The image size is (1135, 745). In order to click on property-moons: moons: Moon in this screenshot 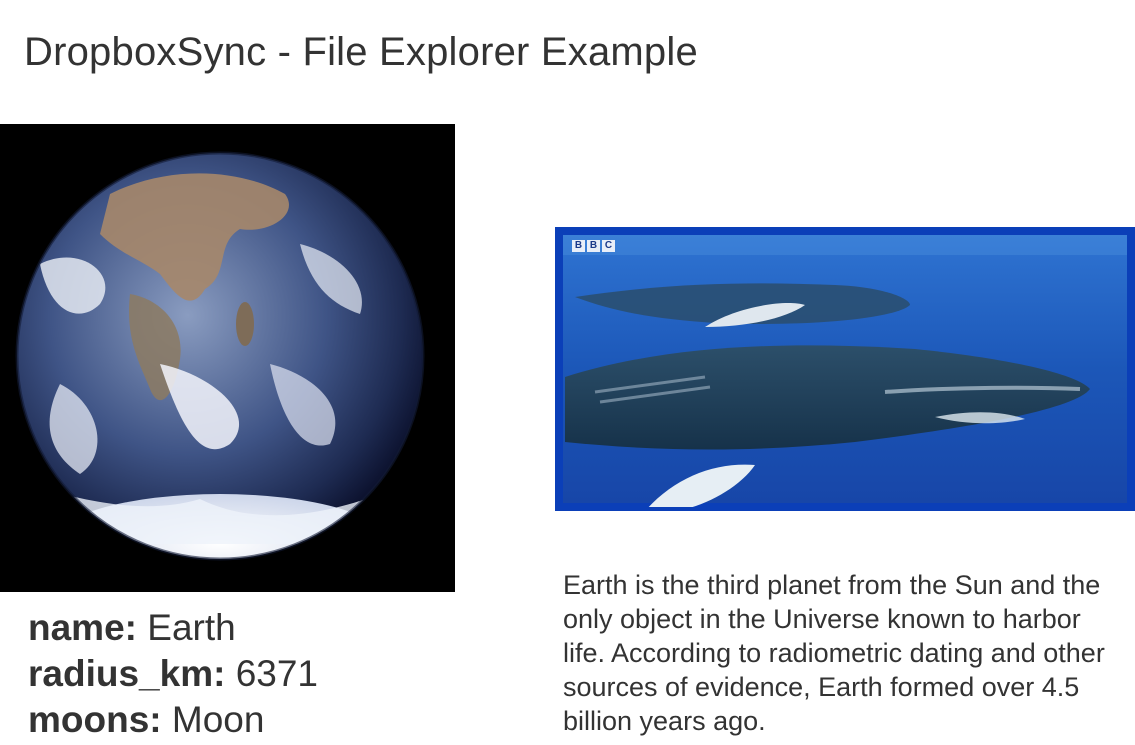, I will do `click(146, 719)`.